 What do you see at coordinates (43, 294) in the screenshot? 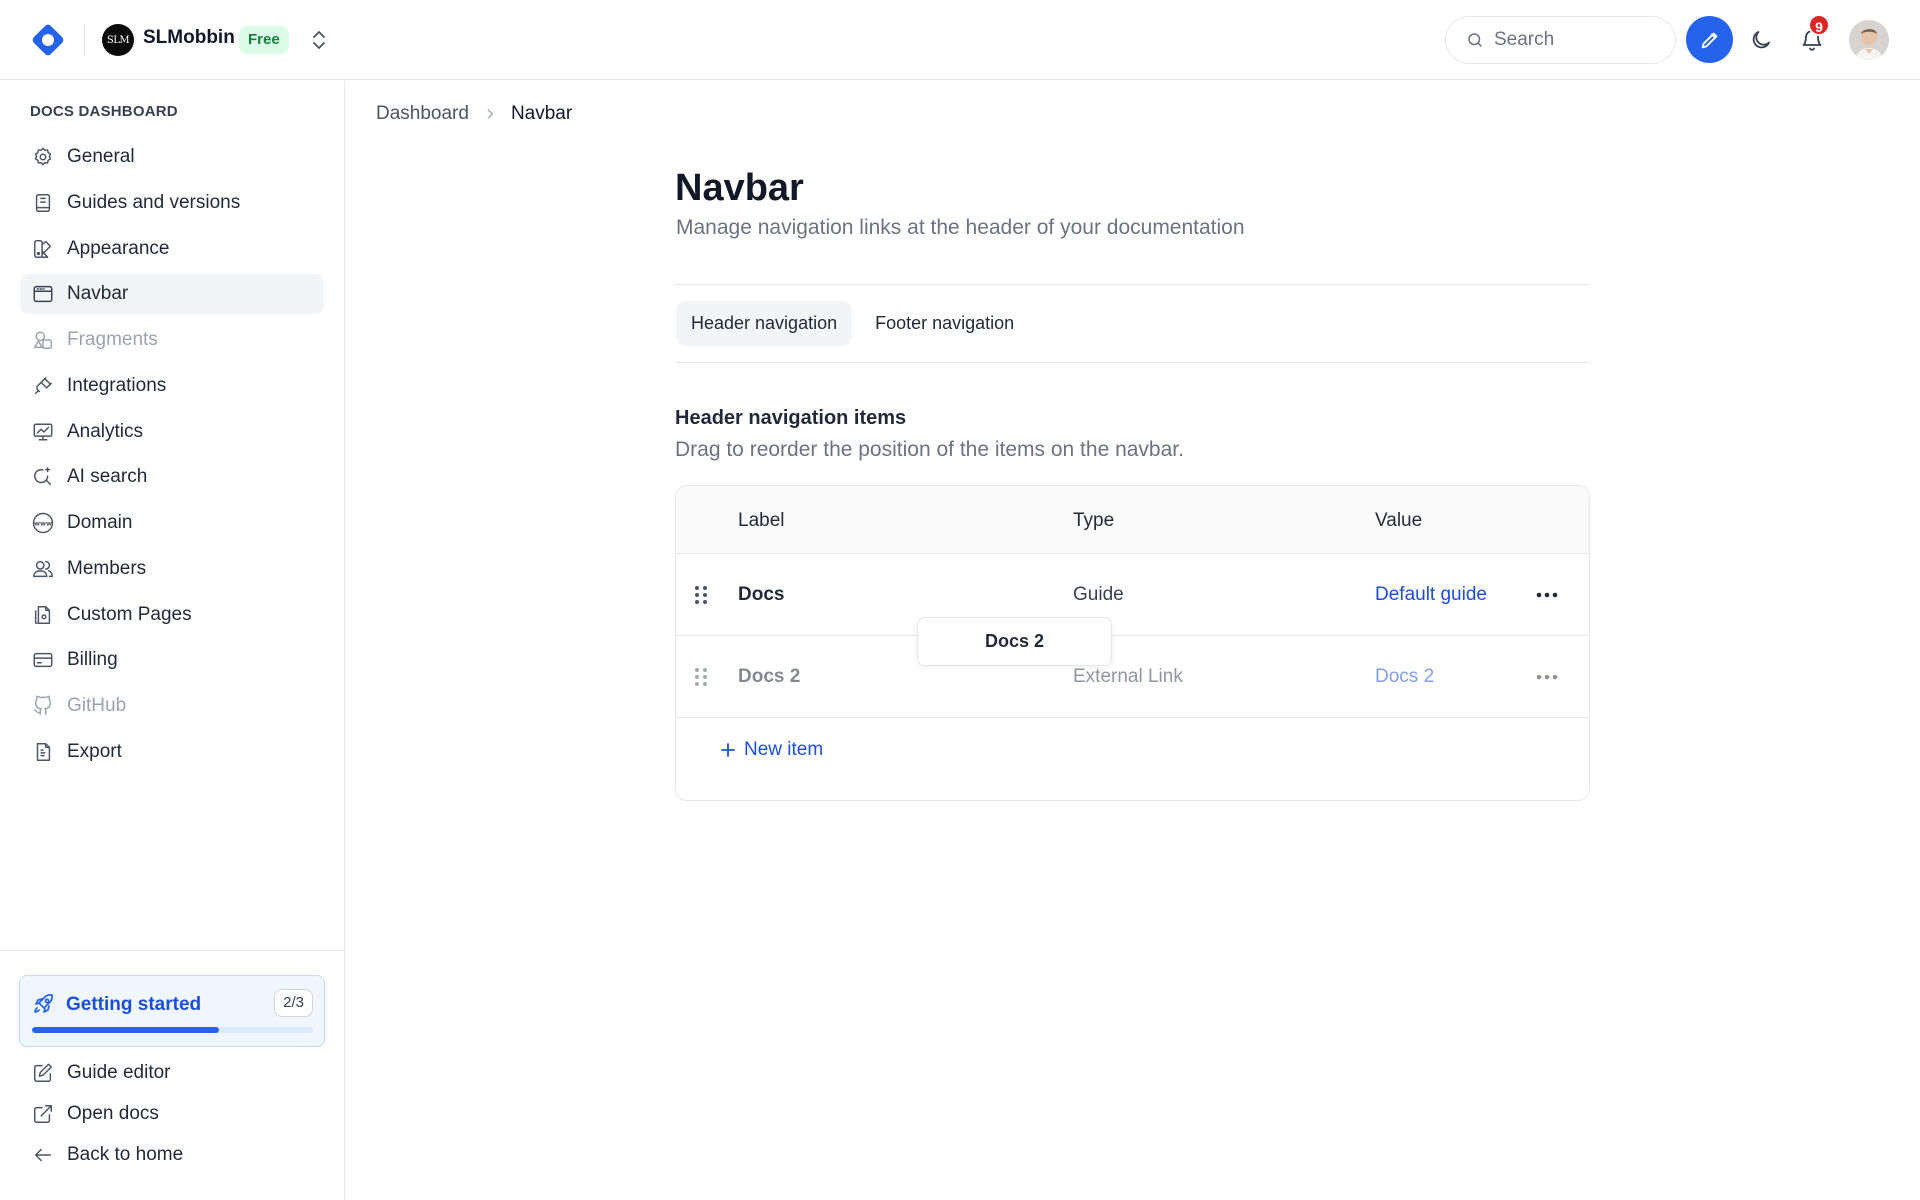
I see `browser-window-icon` at bounding box center [43, 294].